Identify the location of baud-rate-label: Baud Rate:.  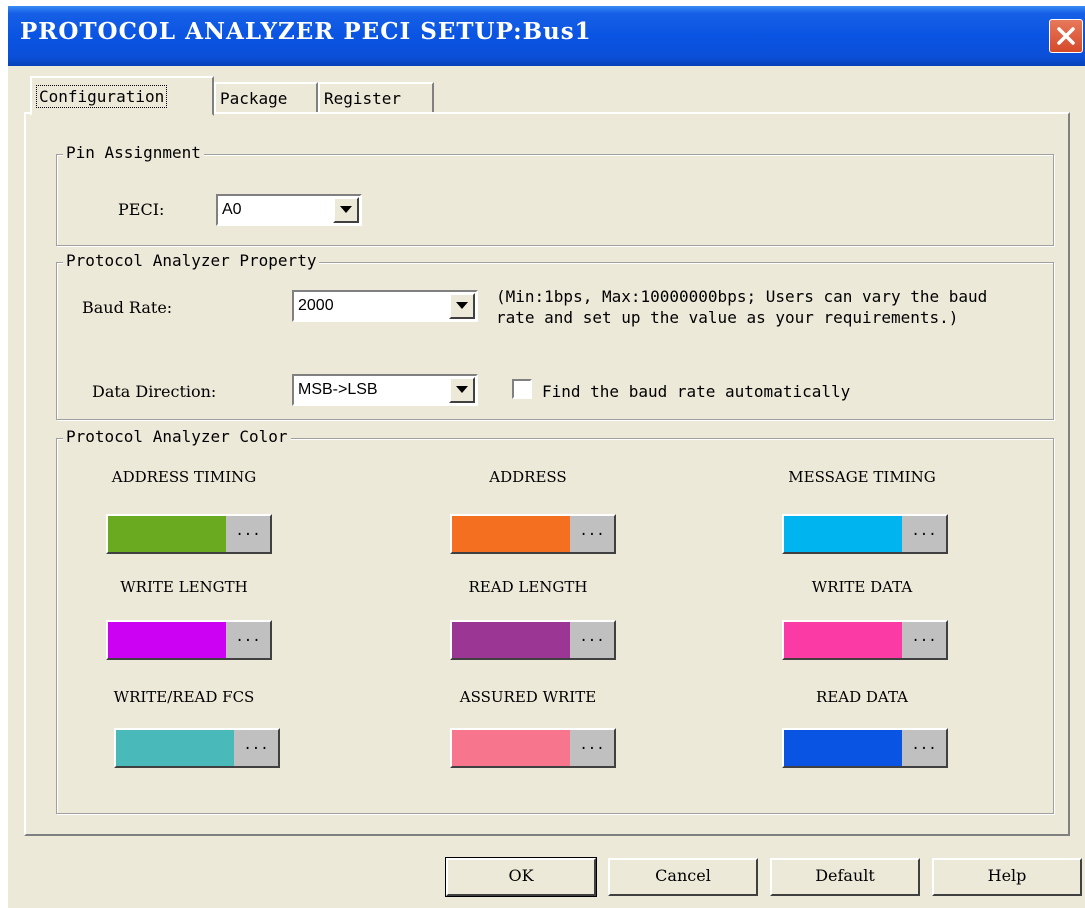
(127, 307).